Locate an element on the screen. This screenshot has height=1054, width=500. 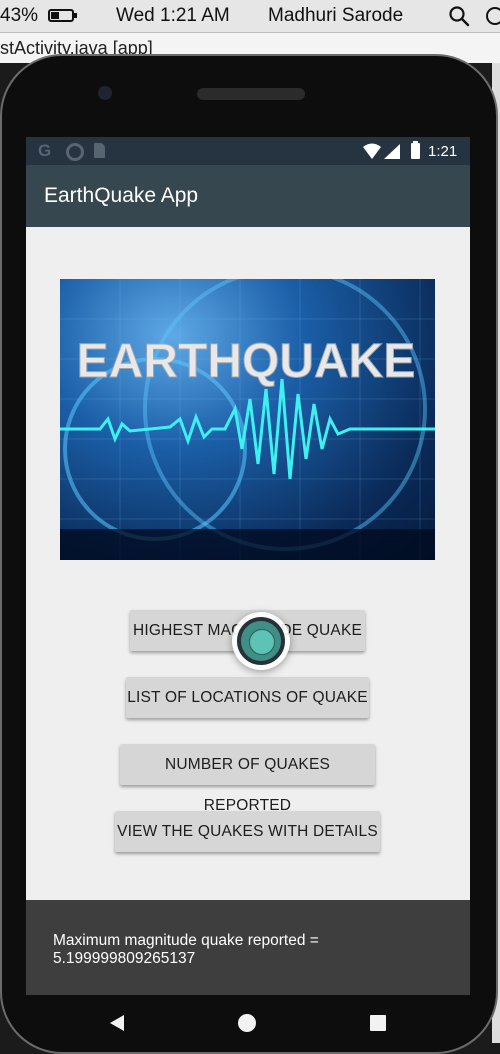
recents-icon is located at coordinates (378, 1023).